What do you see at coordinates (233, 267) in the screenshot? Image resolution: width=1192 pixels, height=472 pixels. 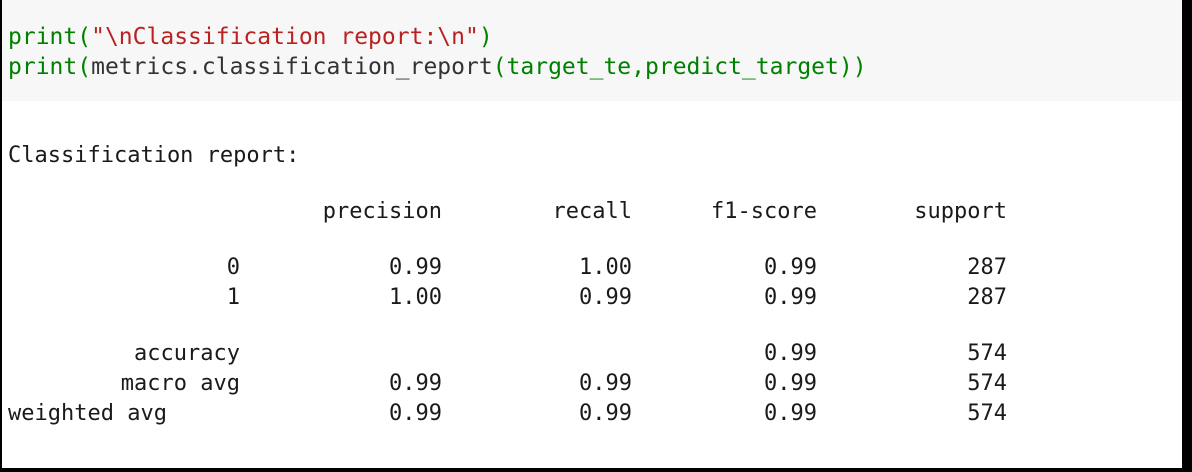 I see `row-label: 0` at bounding box center [233, 267].